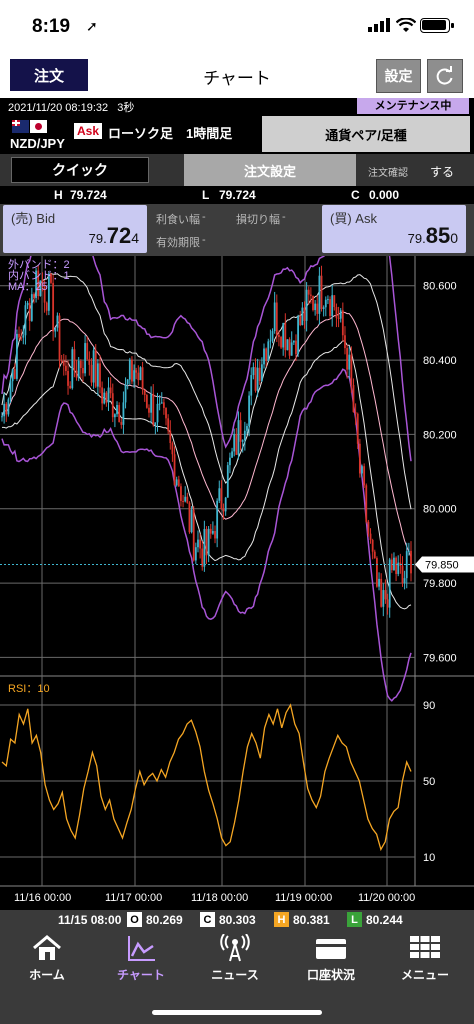 This screenshot has height=1024, width=474. Describe the element at coordinates (235, 948) in the screenshot. I see `antenna-icon` at that location.